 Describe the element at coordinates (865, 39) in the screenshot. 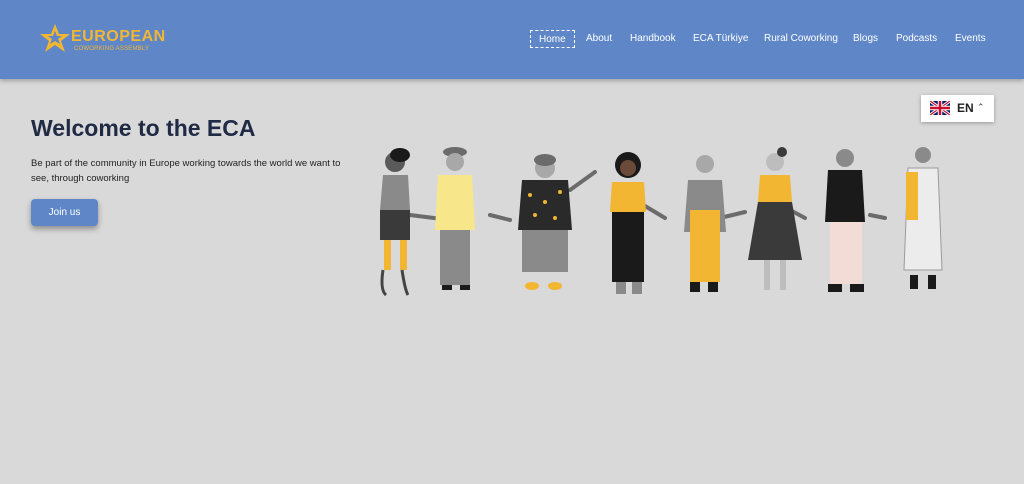

I see `nav-blogs: Blogs` at that location.